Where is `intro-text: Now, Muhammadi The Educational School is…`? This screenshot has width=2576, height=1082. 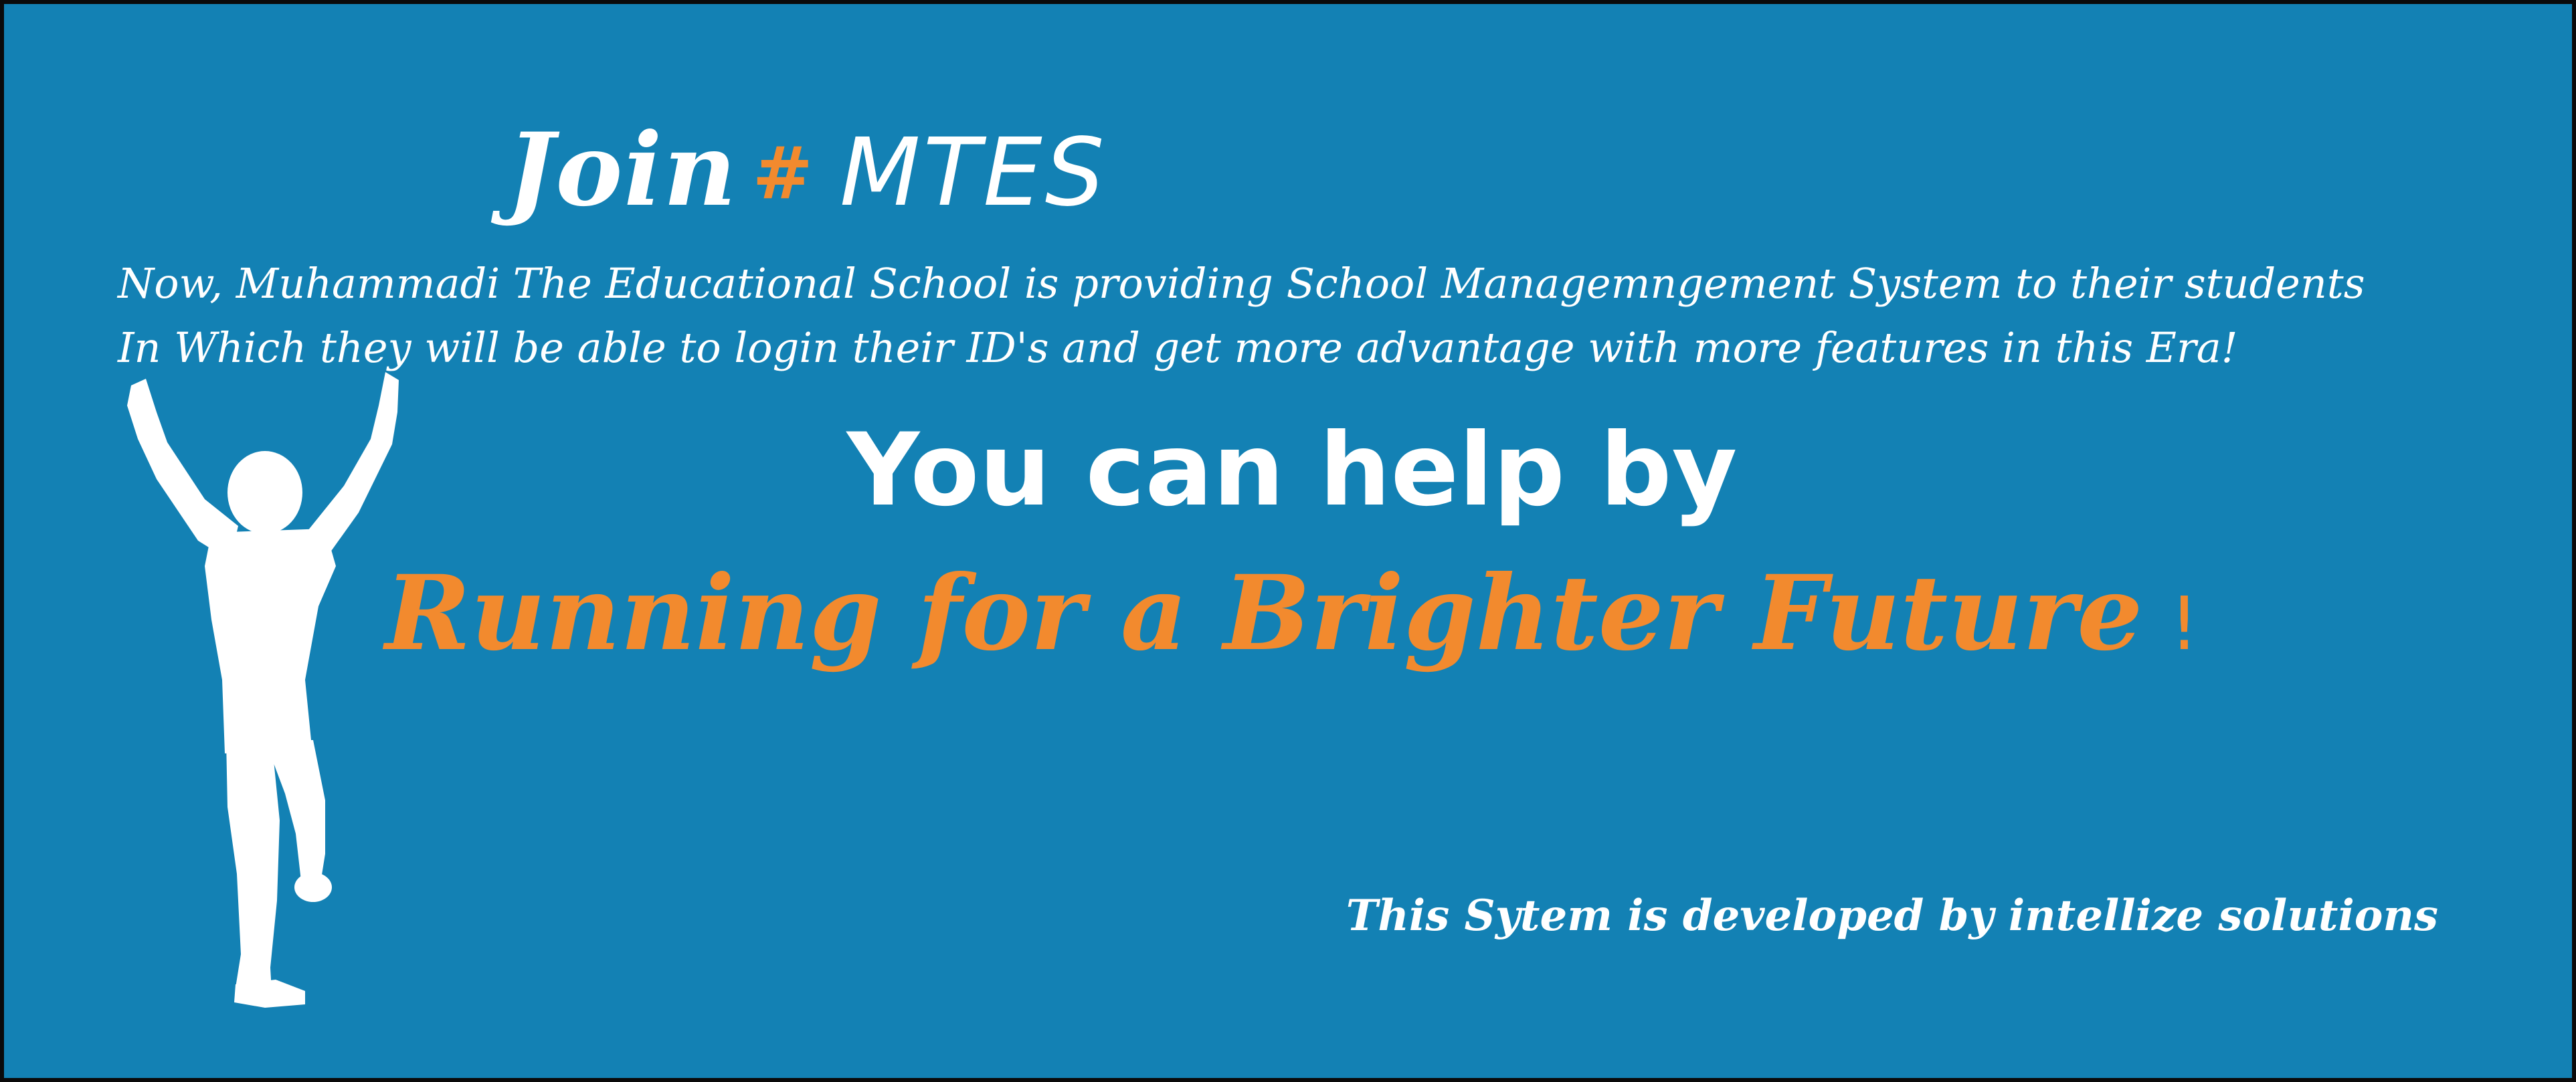
intro-text: Now, Muhammadi The Educational School is… is located at coordinates (1322, 316).